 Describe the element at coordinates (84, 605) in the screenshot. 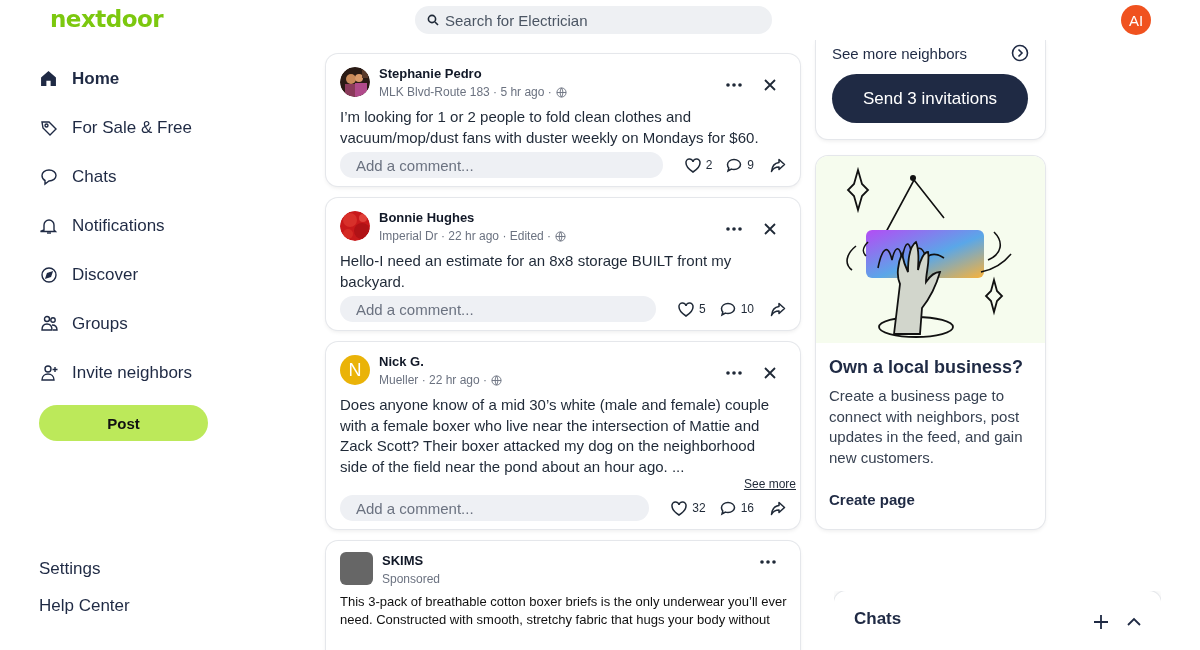

I see `footer-link: Help Center` at that location.